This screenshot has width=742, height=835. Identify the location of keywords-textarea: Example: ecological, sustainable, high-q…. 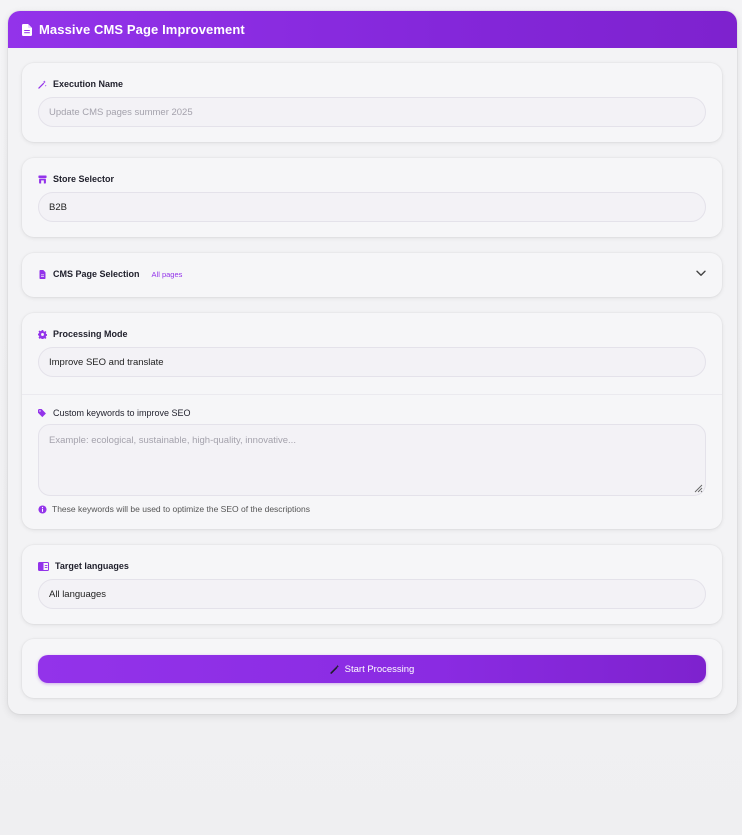
(372, 460).